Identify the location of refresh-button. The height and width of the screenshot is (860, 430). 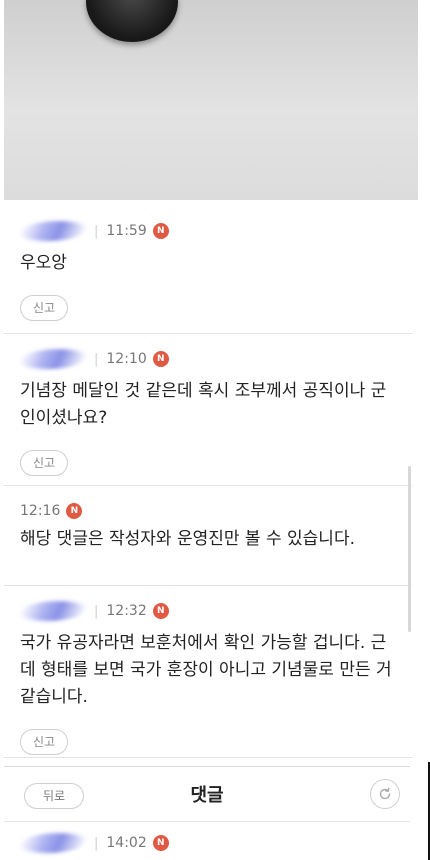
(385, 794).